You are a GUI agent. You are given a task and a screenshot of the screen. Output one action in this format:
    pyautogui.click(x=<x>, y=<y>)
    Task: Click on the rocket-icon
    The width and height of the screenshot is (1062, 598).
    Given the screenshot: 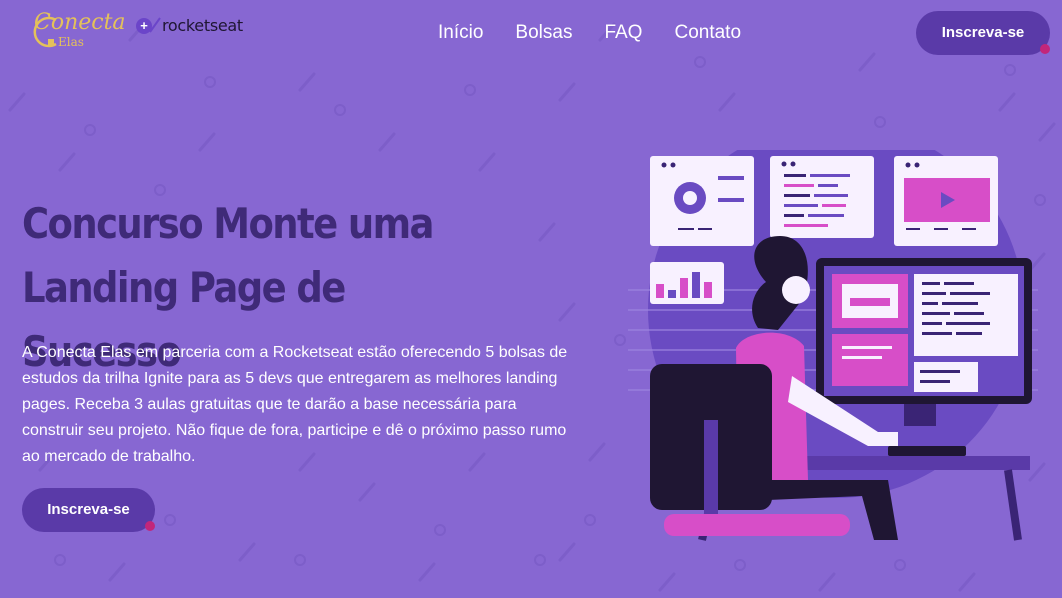 What is the action you would take?
    pyautogui.click(x=155, y=25)
    